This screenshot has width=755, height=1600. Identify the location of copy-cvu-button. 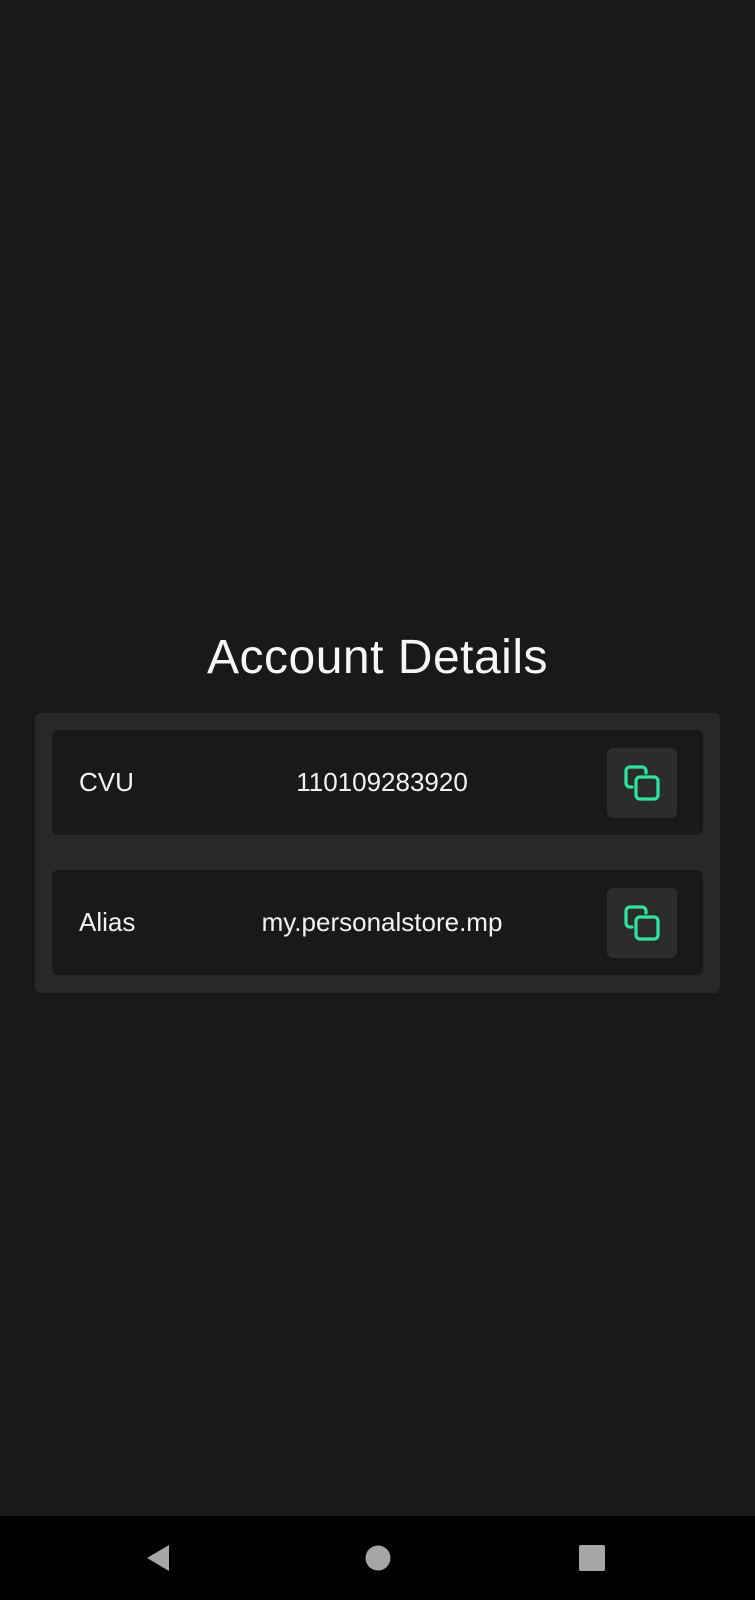
(642, 783).